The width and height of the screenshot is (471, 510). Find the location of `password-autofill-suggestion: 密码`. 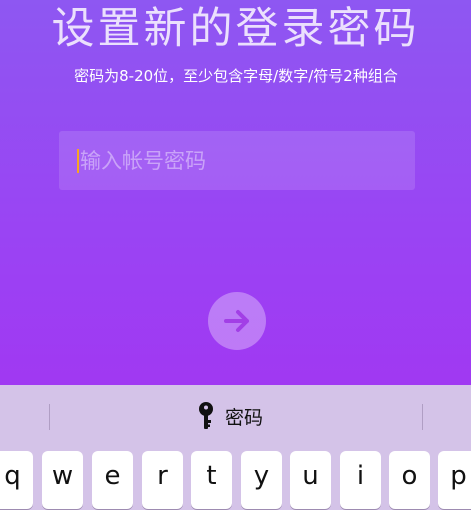

password-autofill-suggestion: 密码 is located at coordinates (230, 416).